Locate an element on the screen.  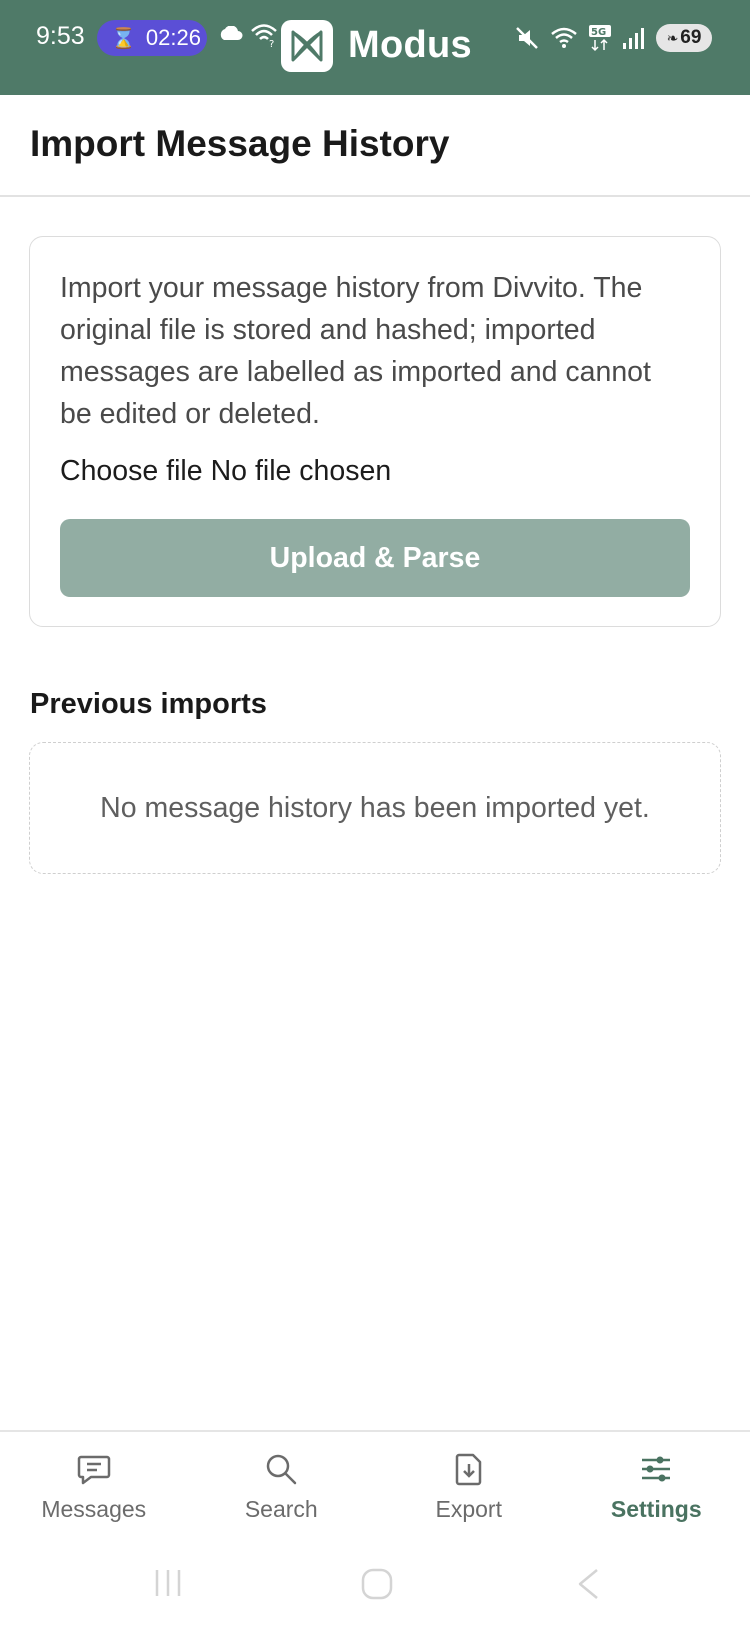
nav-item-messages: Messages is located at coordinates (94, 1488).